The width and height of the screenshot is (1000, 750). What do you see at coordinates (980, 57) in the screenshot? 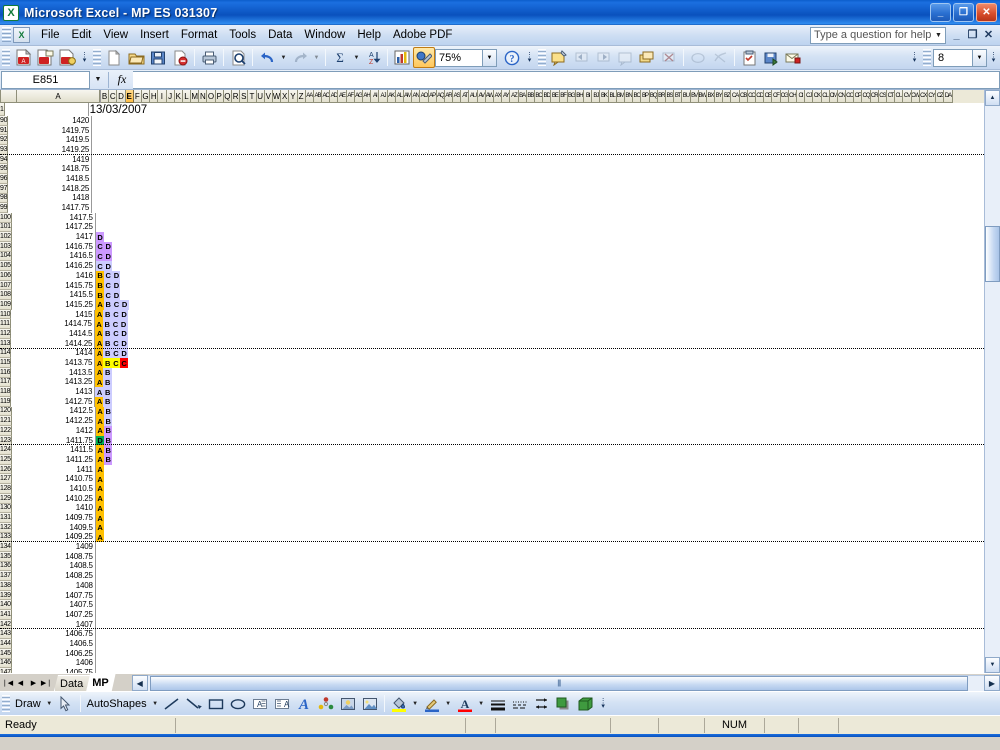
I see `font-size-dropdown-icon: ▼` at bounding box center [980, 57].